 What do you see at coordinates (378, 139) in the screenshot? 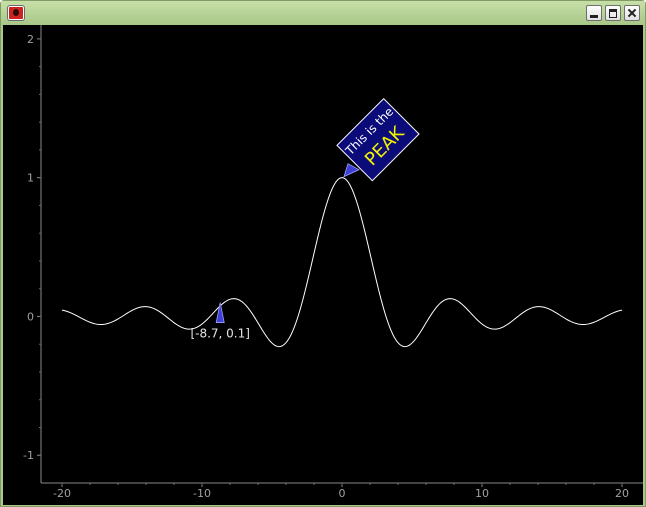
I see `peak-callout: This is the PEAK` at bounding box center [378, 139].